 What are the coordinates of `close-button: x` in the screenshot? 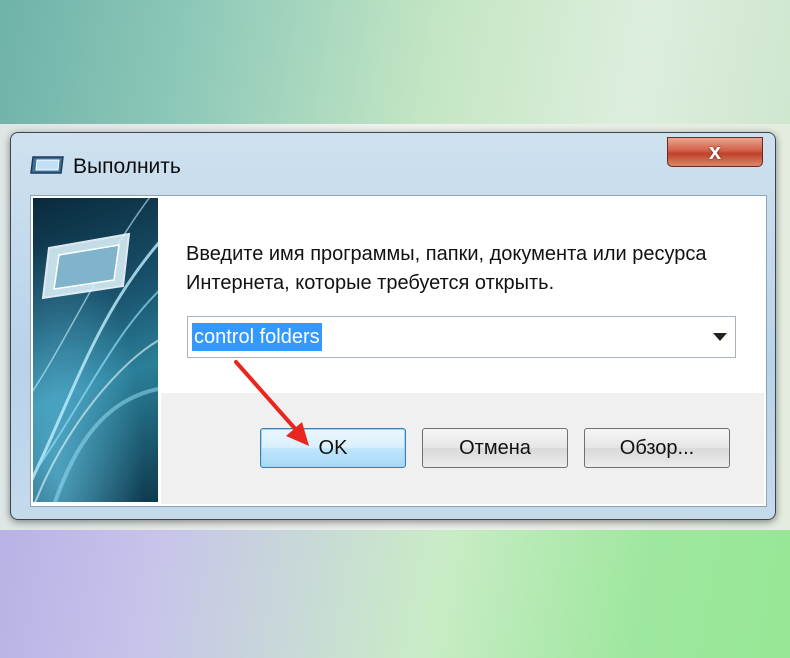 It's located at (715, 152).